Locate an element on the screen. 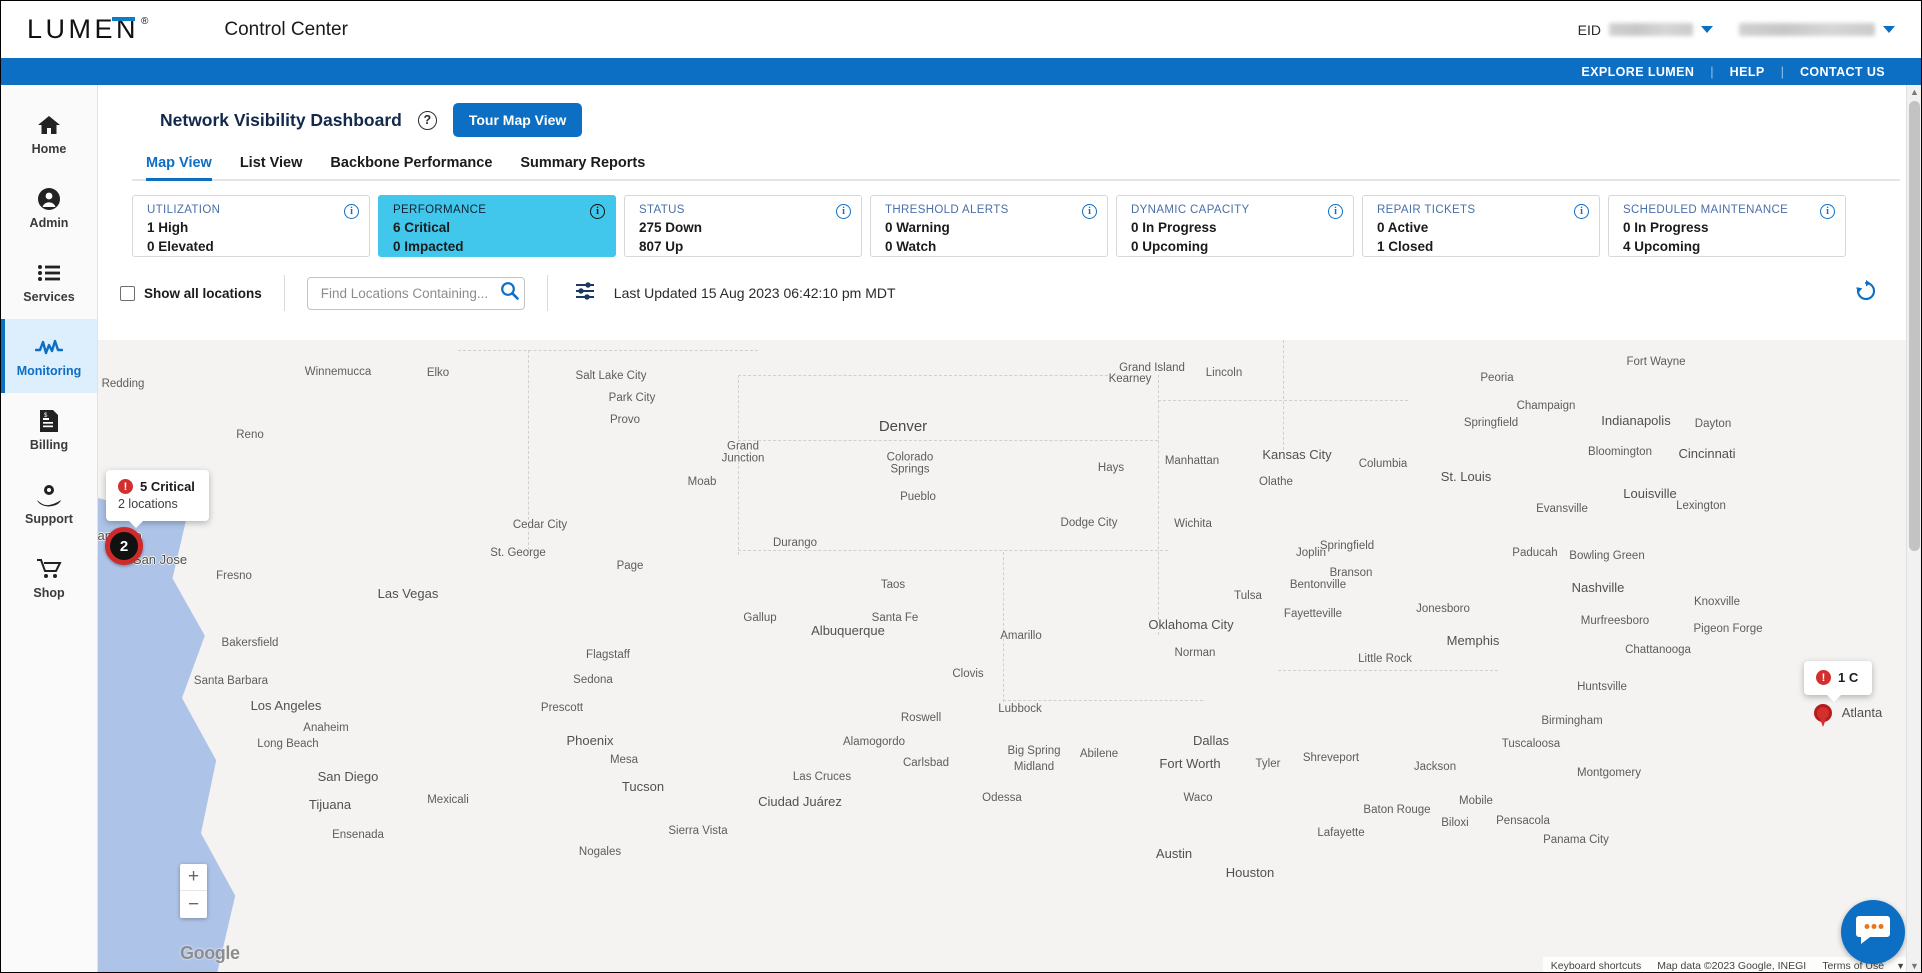 Image resolution: width=1922 pixels, height=973 pixels. sidebar-item-monitoring: Monitoring is located at coordinates (49, 356).